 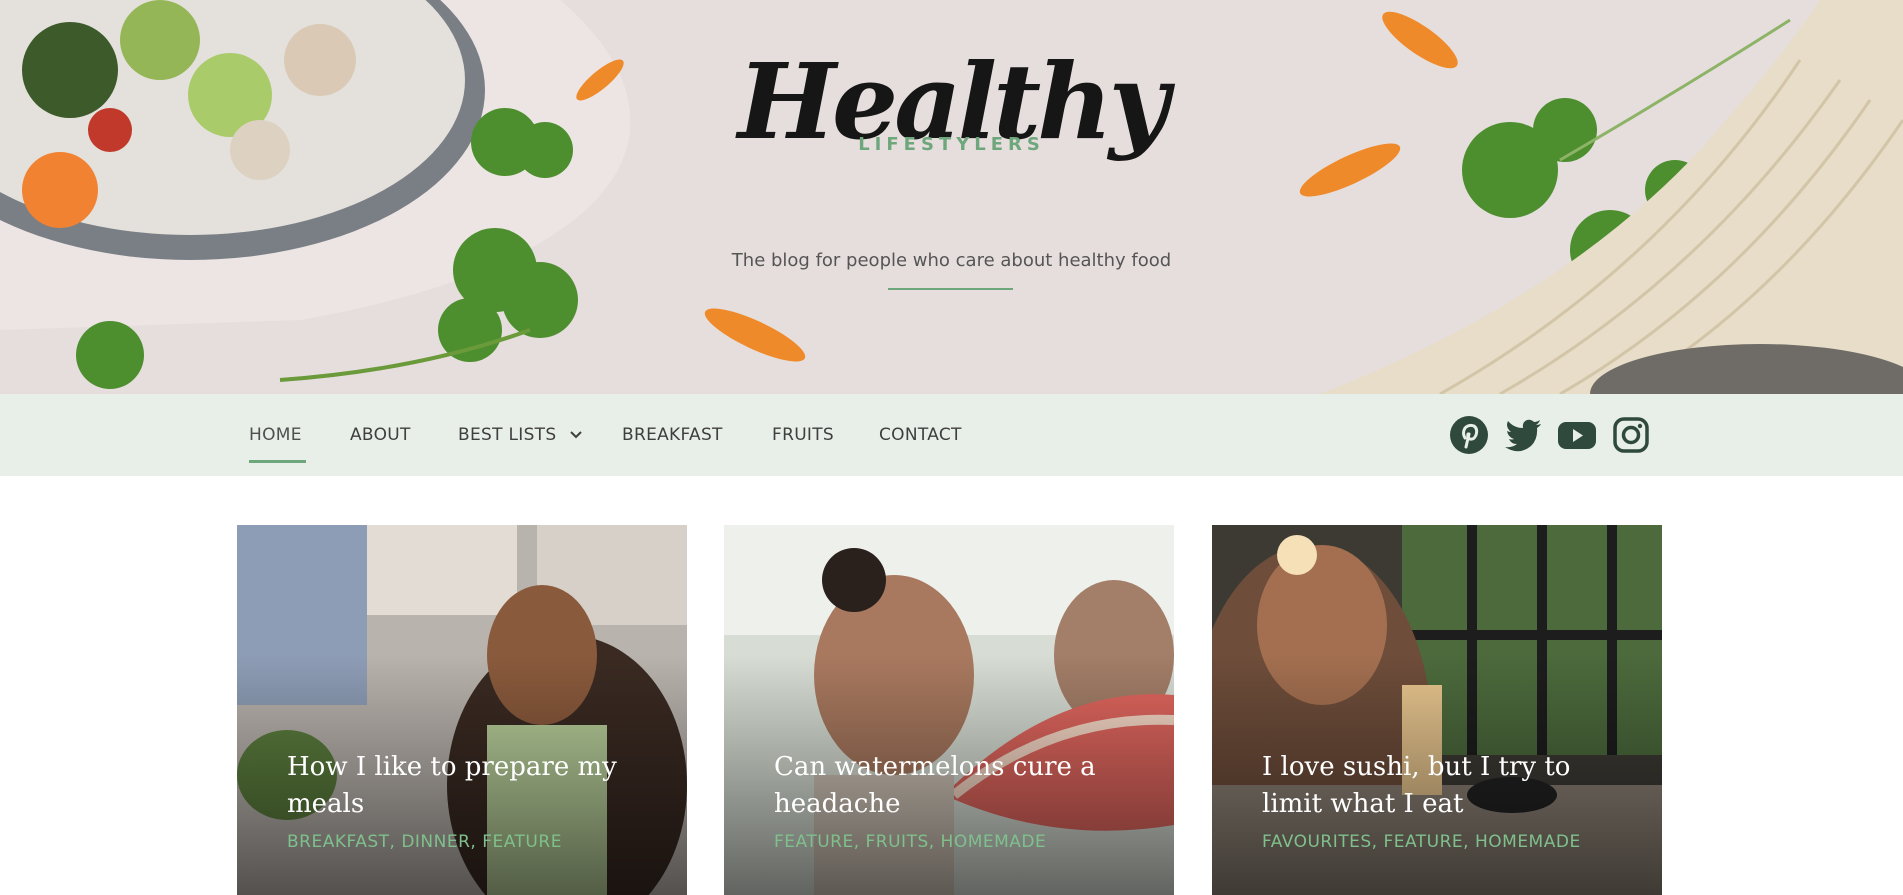 What do you see at coordinates (477, 842) in the screenshot?
I see `post-categories: BREAKFAST, DINNER, FEATURE` at bounding box center [477, 842].